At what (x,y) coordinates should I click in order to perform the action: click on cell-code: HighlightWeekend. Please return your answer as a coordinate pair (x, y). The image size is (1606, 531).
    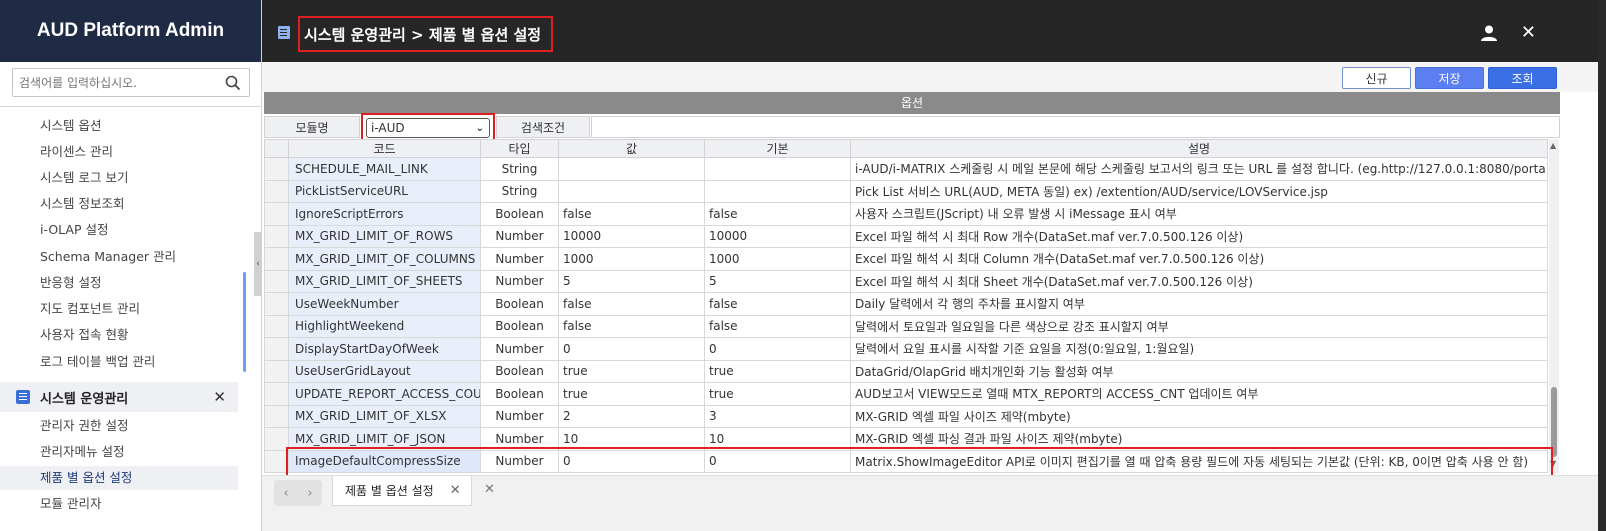
    Looking at the image, I should click on (384, 326).